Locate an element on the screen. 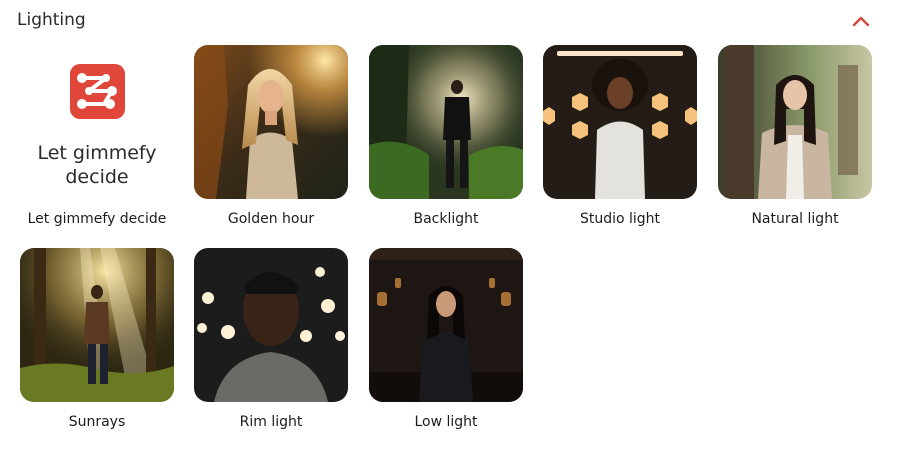 Image resolution: width=900 pixels, height=449 pixels. option-golden-hour: Golden hour is located at coordinates (271, 136).